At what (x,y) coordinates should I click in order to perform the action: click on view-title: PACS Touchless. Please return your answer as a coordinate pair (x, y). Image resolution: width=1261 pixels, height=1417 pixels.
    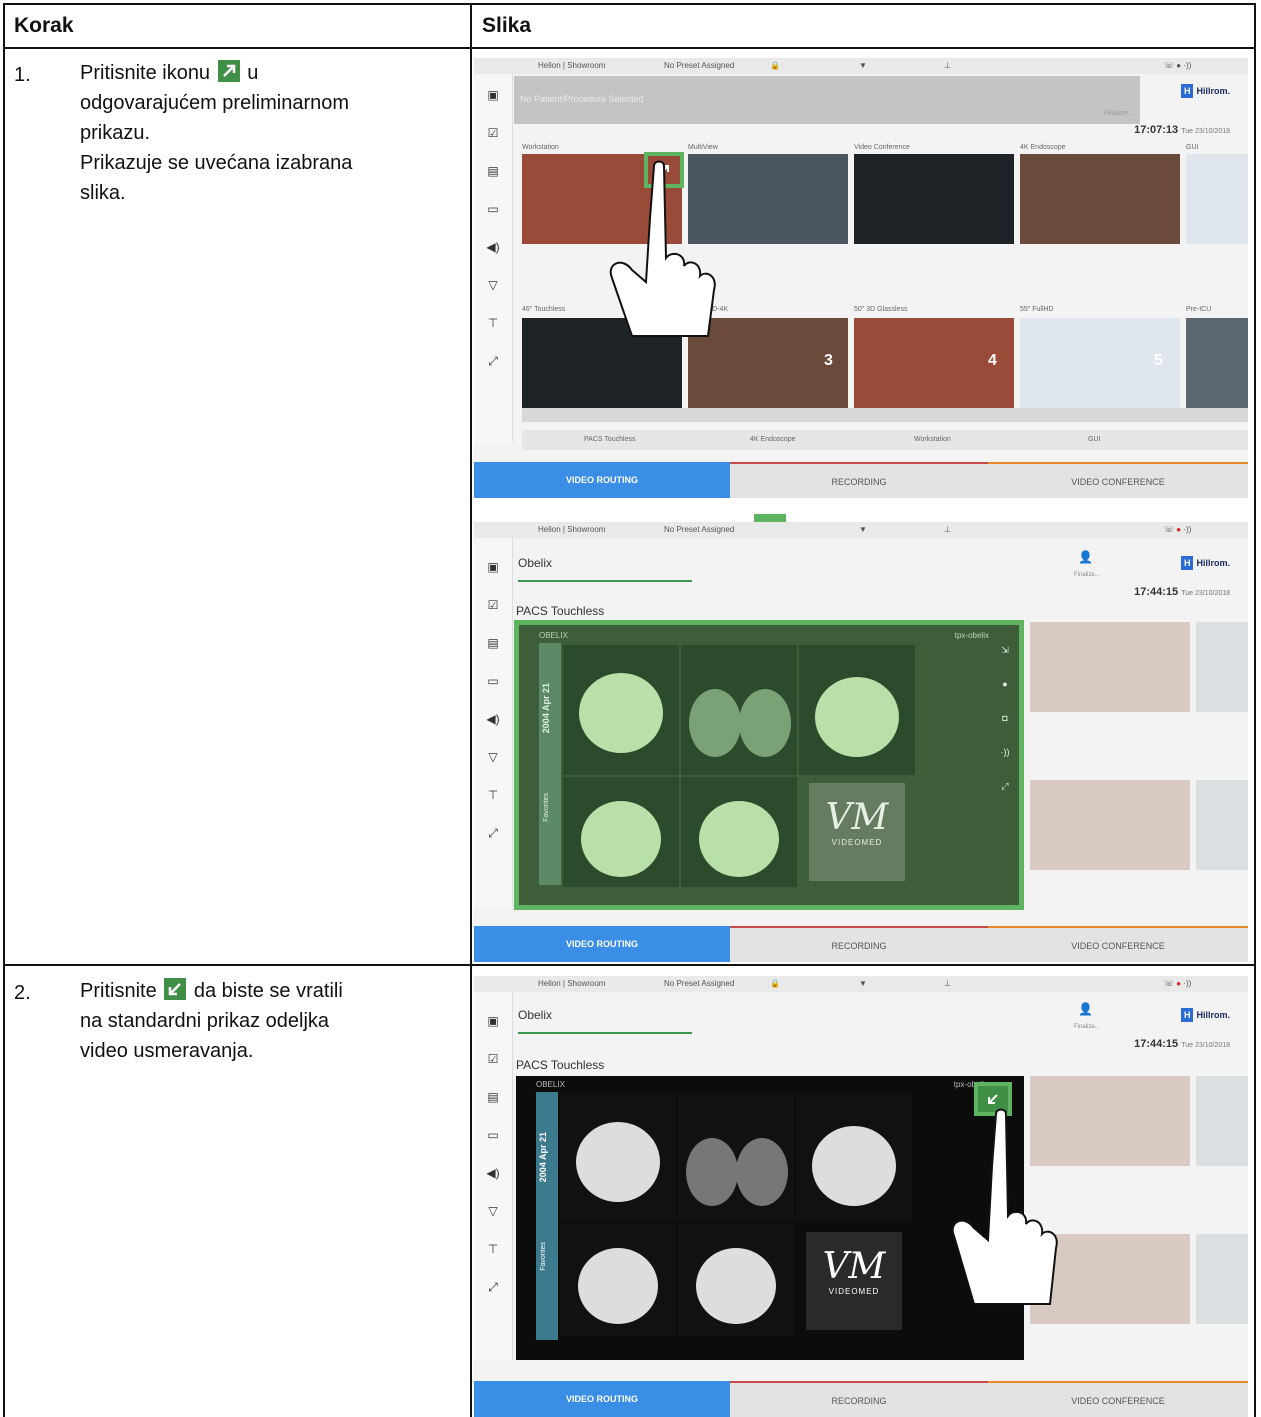
    Looking at the image, I should click on (560, 611).